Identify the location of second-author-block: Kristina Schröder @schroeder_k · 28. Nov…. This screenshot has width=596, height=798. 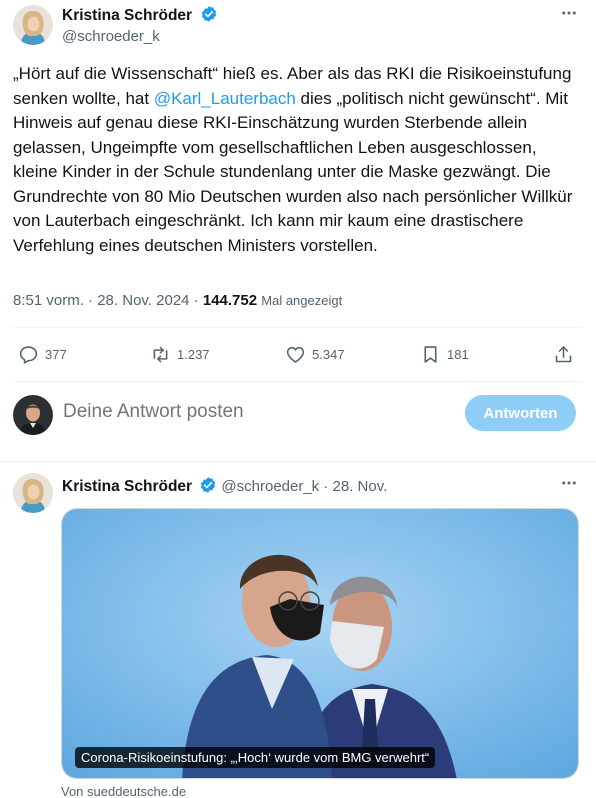
(224, 486).